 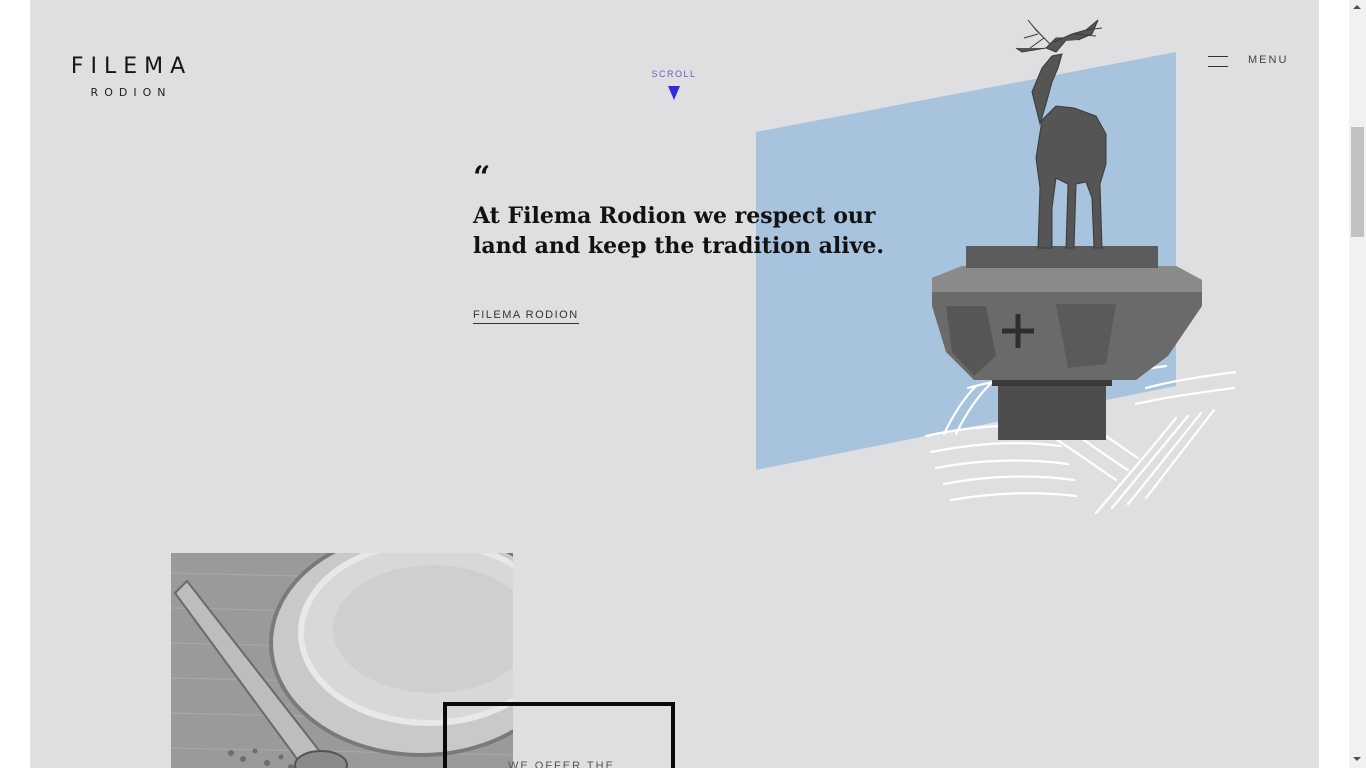 What do you see at coordinates (674, 84) in the screenshot?
I see `scroll-indicator: SCROLL` at bounding box center [674, 84].